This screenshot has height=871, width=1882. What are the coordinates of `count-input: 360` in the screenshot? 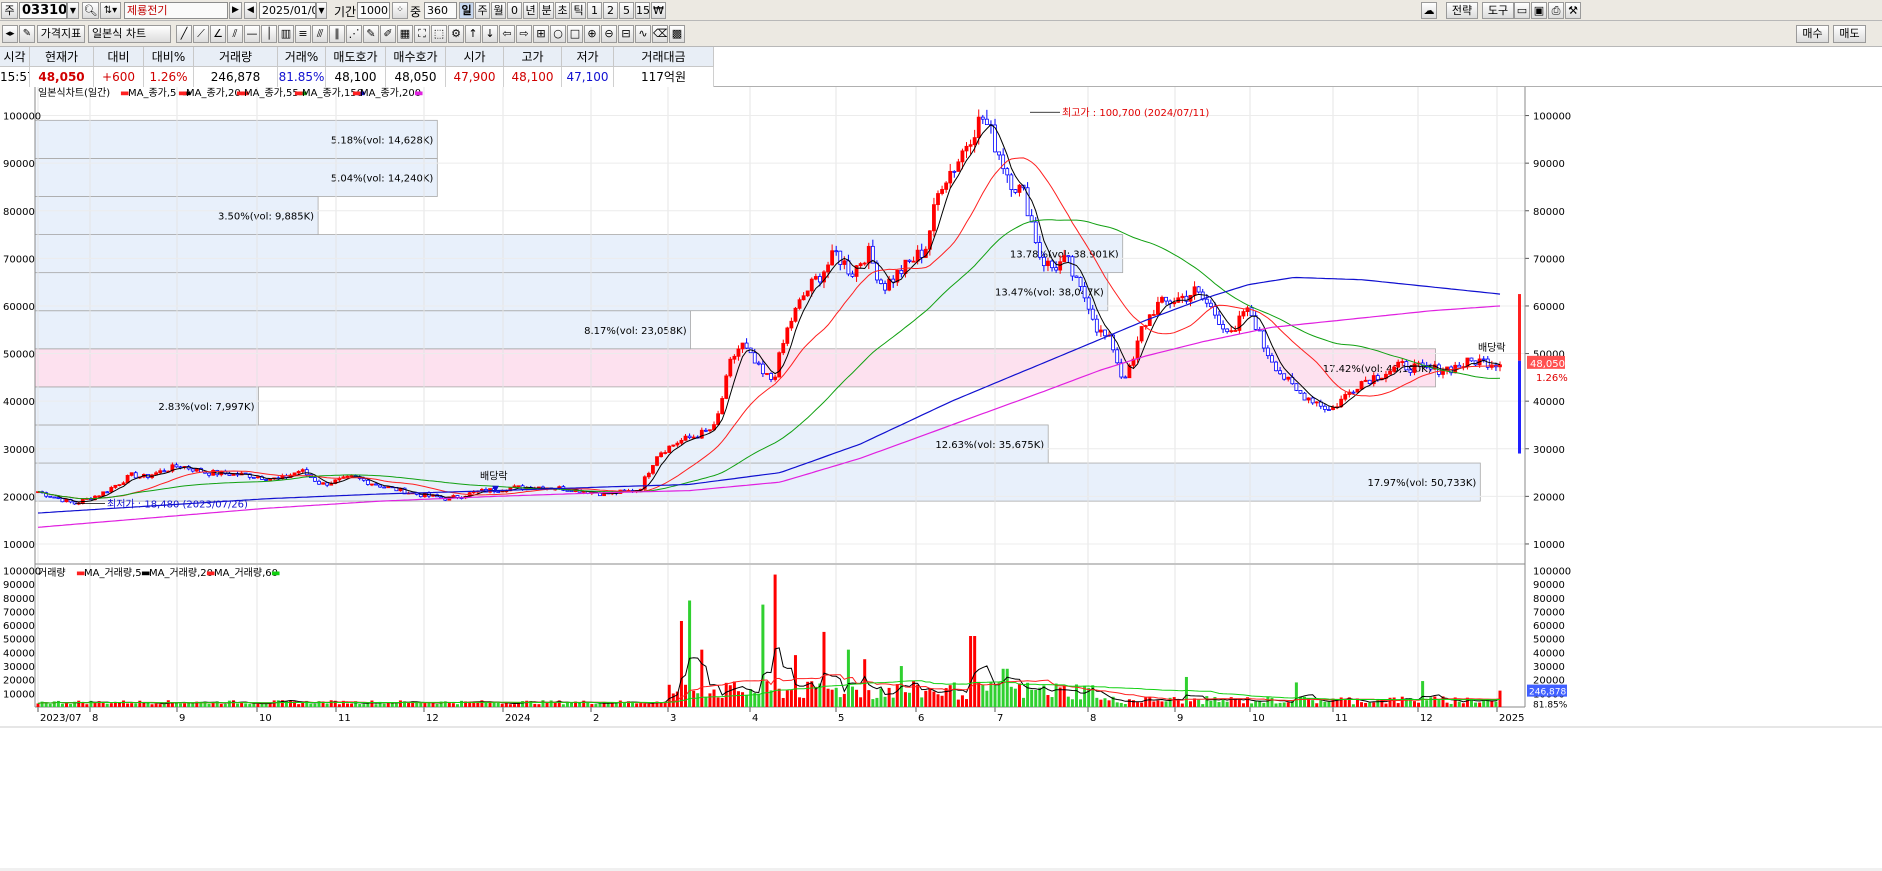 It's located at (440, 10).